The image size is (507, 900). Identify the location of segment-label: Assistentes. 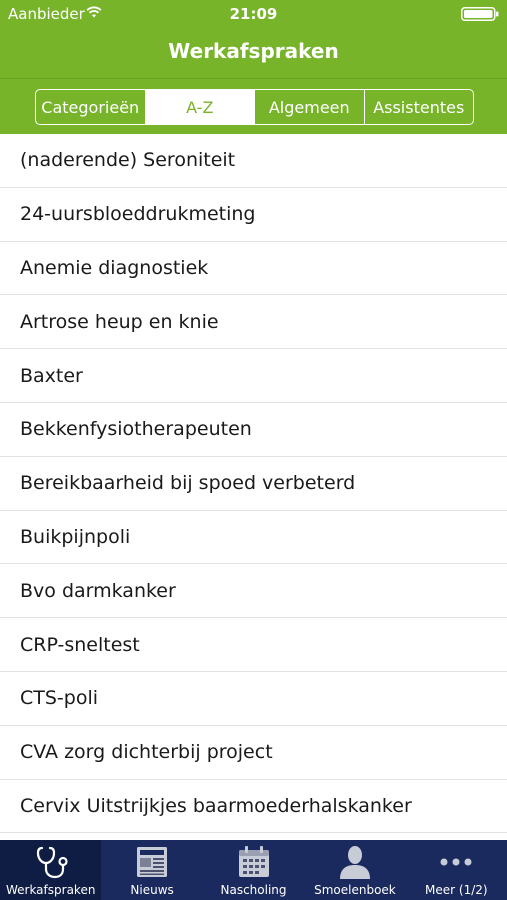
(419, 107).